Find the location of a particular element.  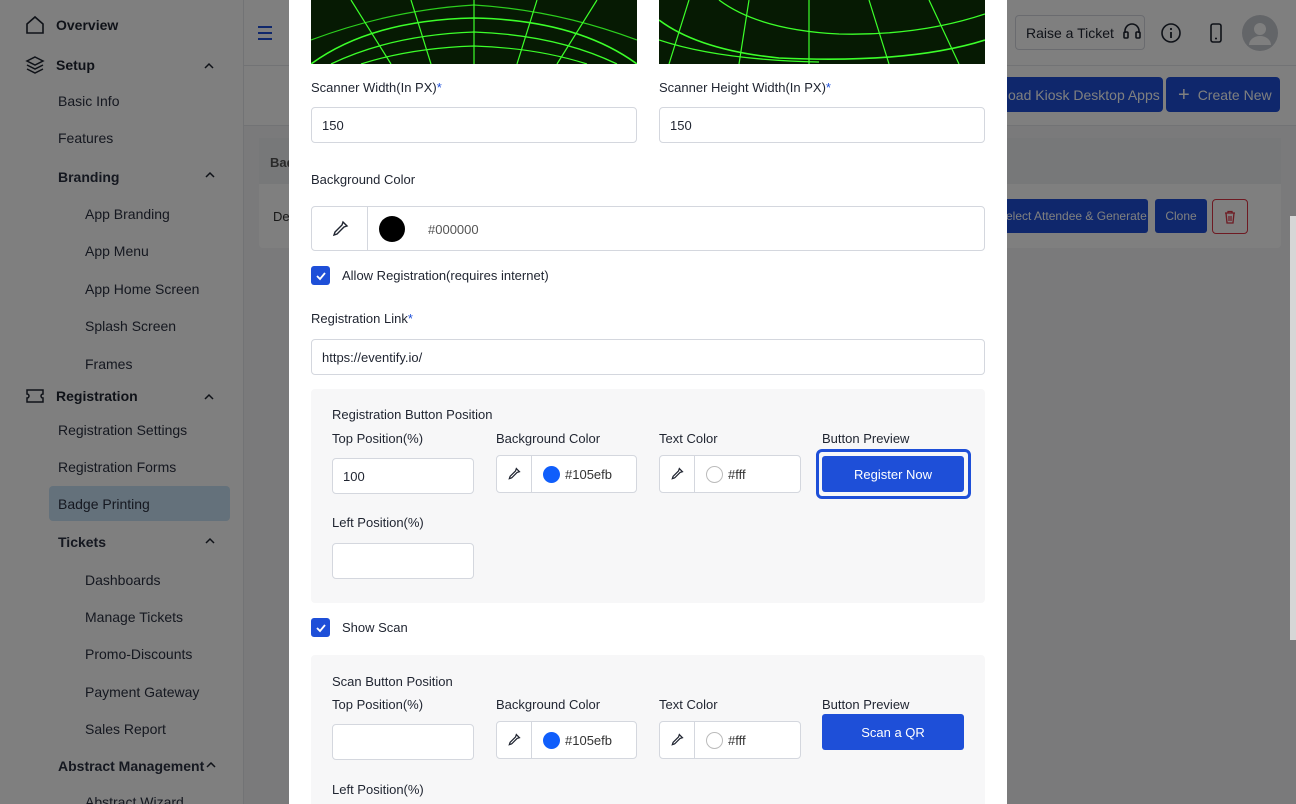

scan-button-preview-label: Button Preview is located at coordinates (866, 704).